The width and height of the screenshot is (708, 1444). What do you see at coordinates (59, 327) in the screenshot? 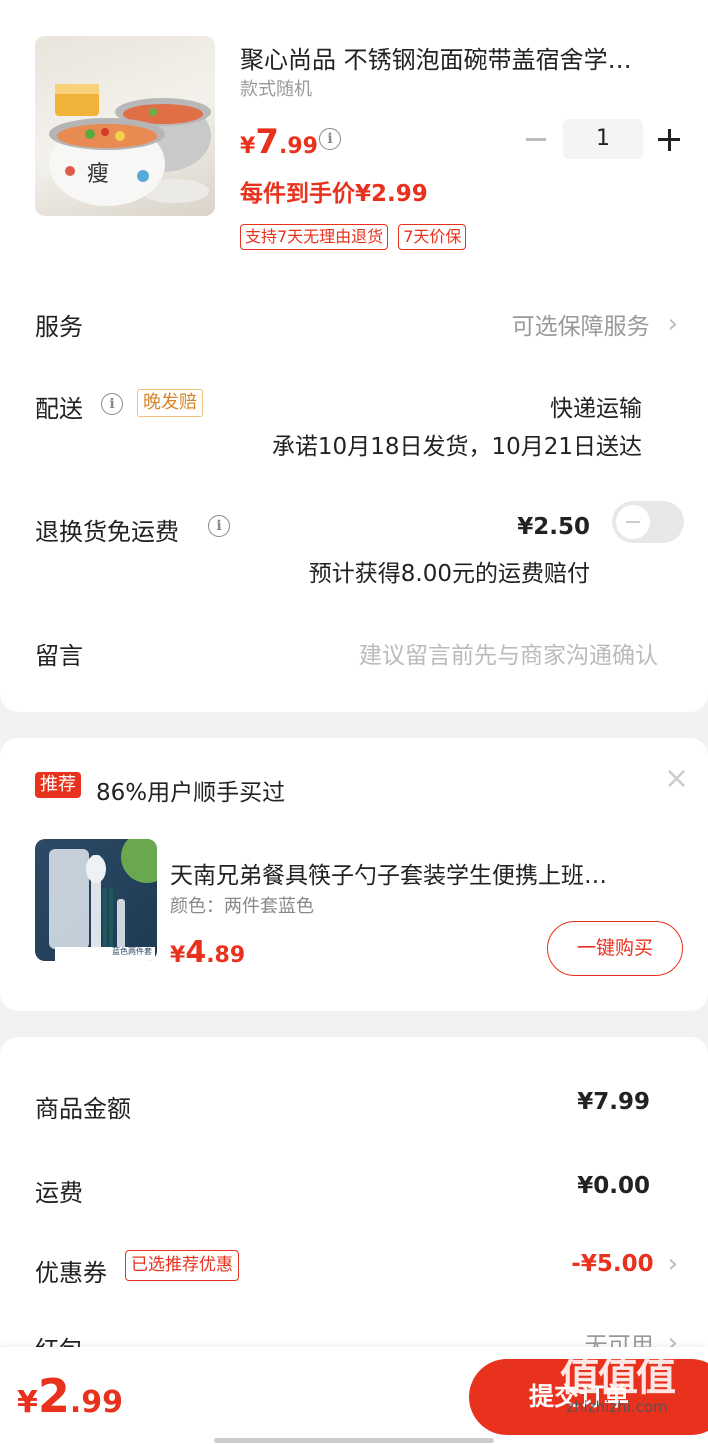
I see `service-label: 服务` at bounding box center [59, 327].